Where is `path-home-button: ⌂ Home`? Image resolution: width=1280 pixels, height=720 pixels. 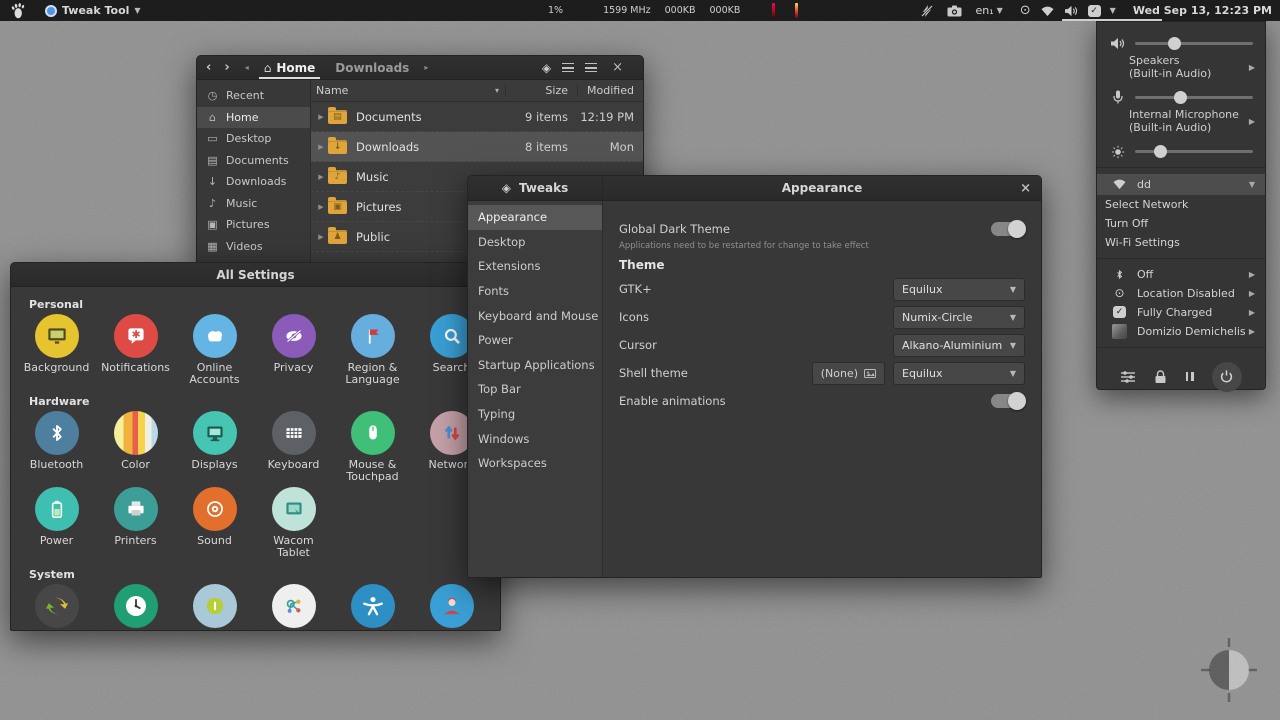 path-home-button: ⌂ Home is located at coordinates (290, 67).